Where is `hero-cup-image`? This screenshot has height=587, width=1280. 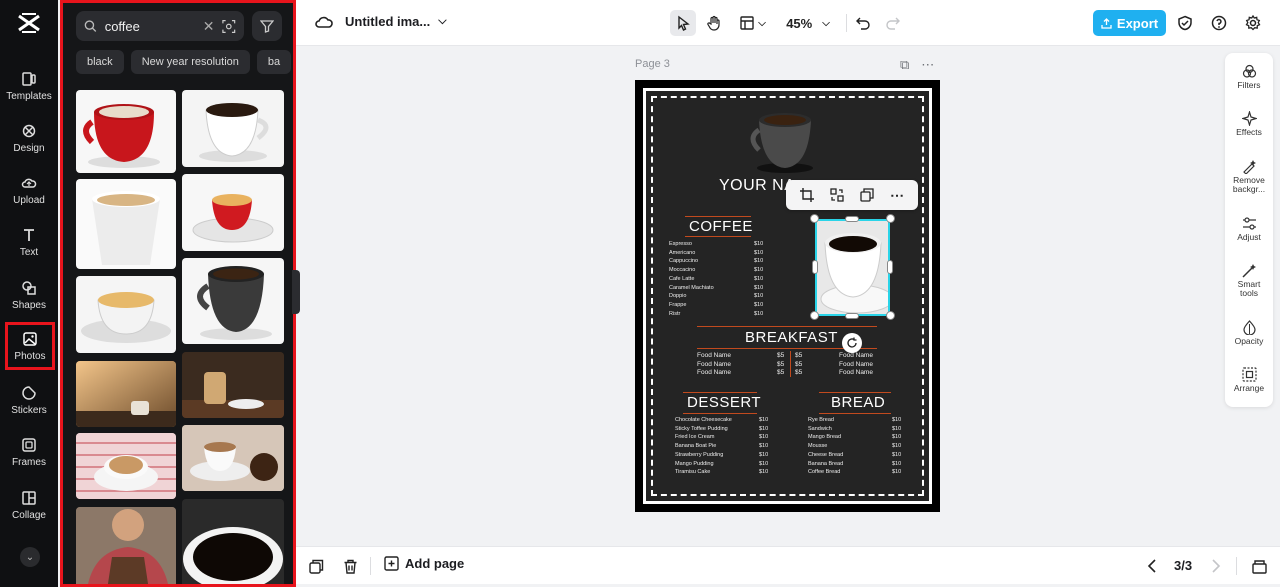 hero-cup-image is located at coordinates (785, 141).